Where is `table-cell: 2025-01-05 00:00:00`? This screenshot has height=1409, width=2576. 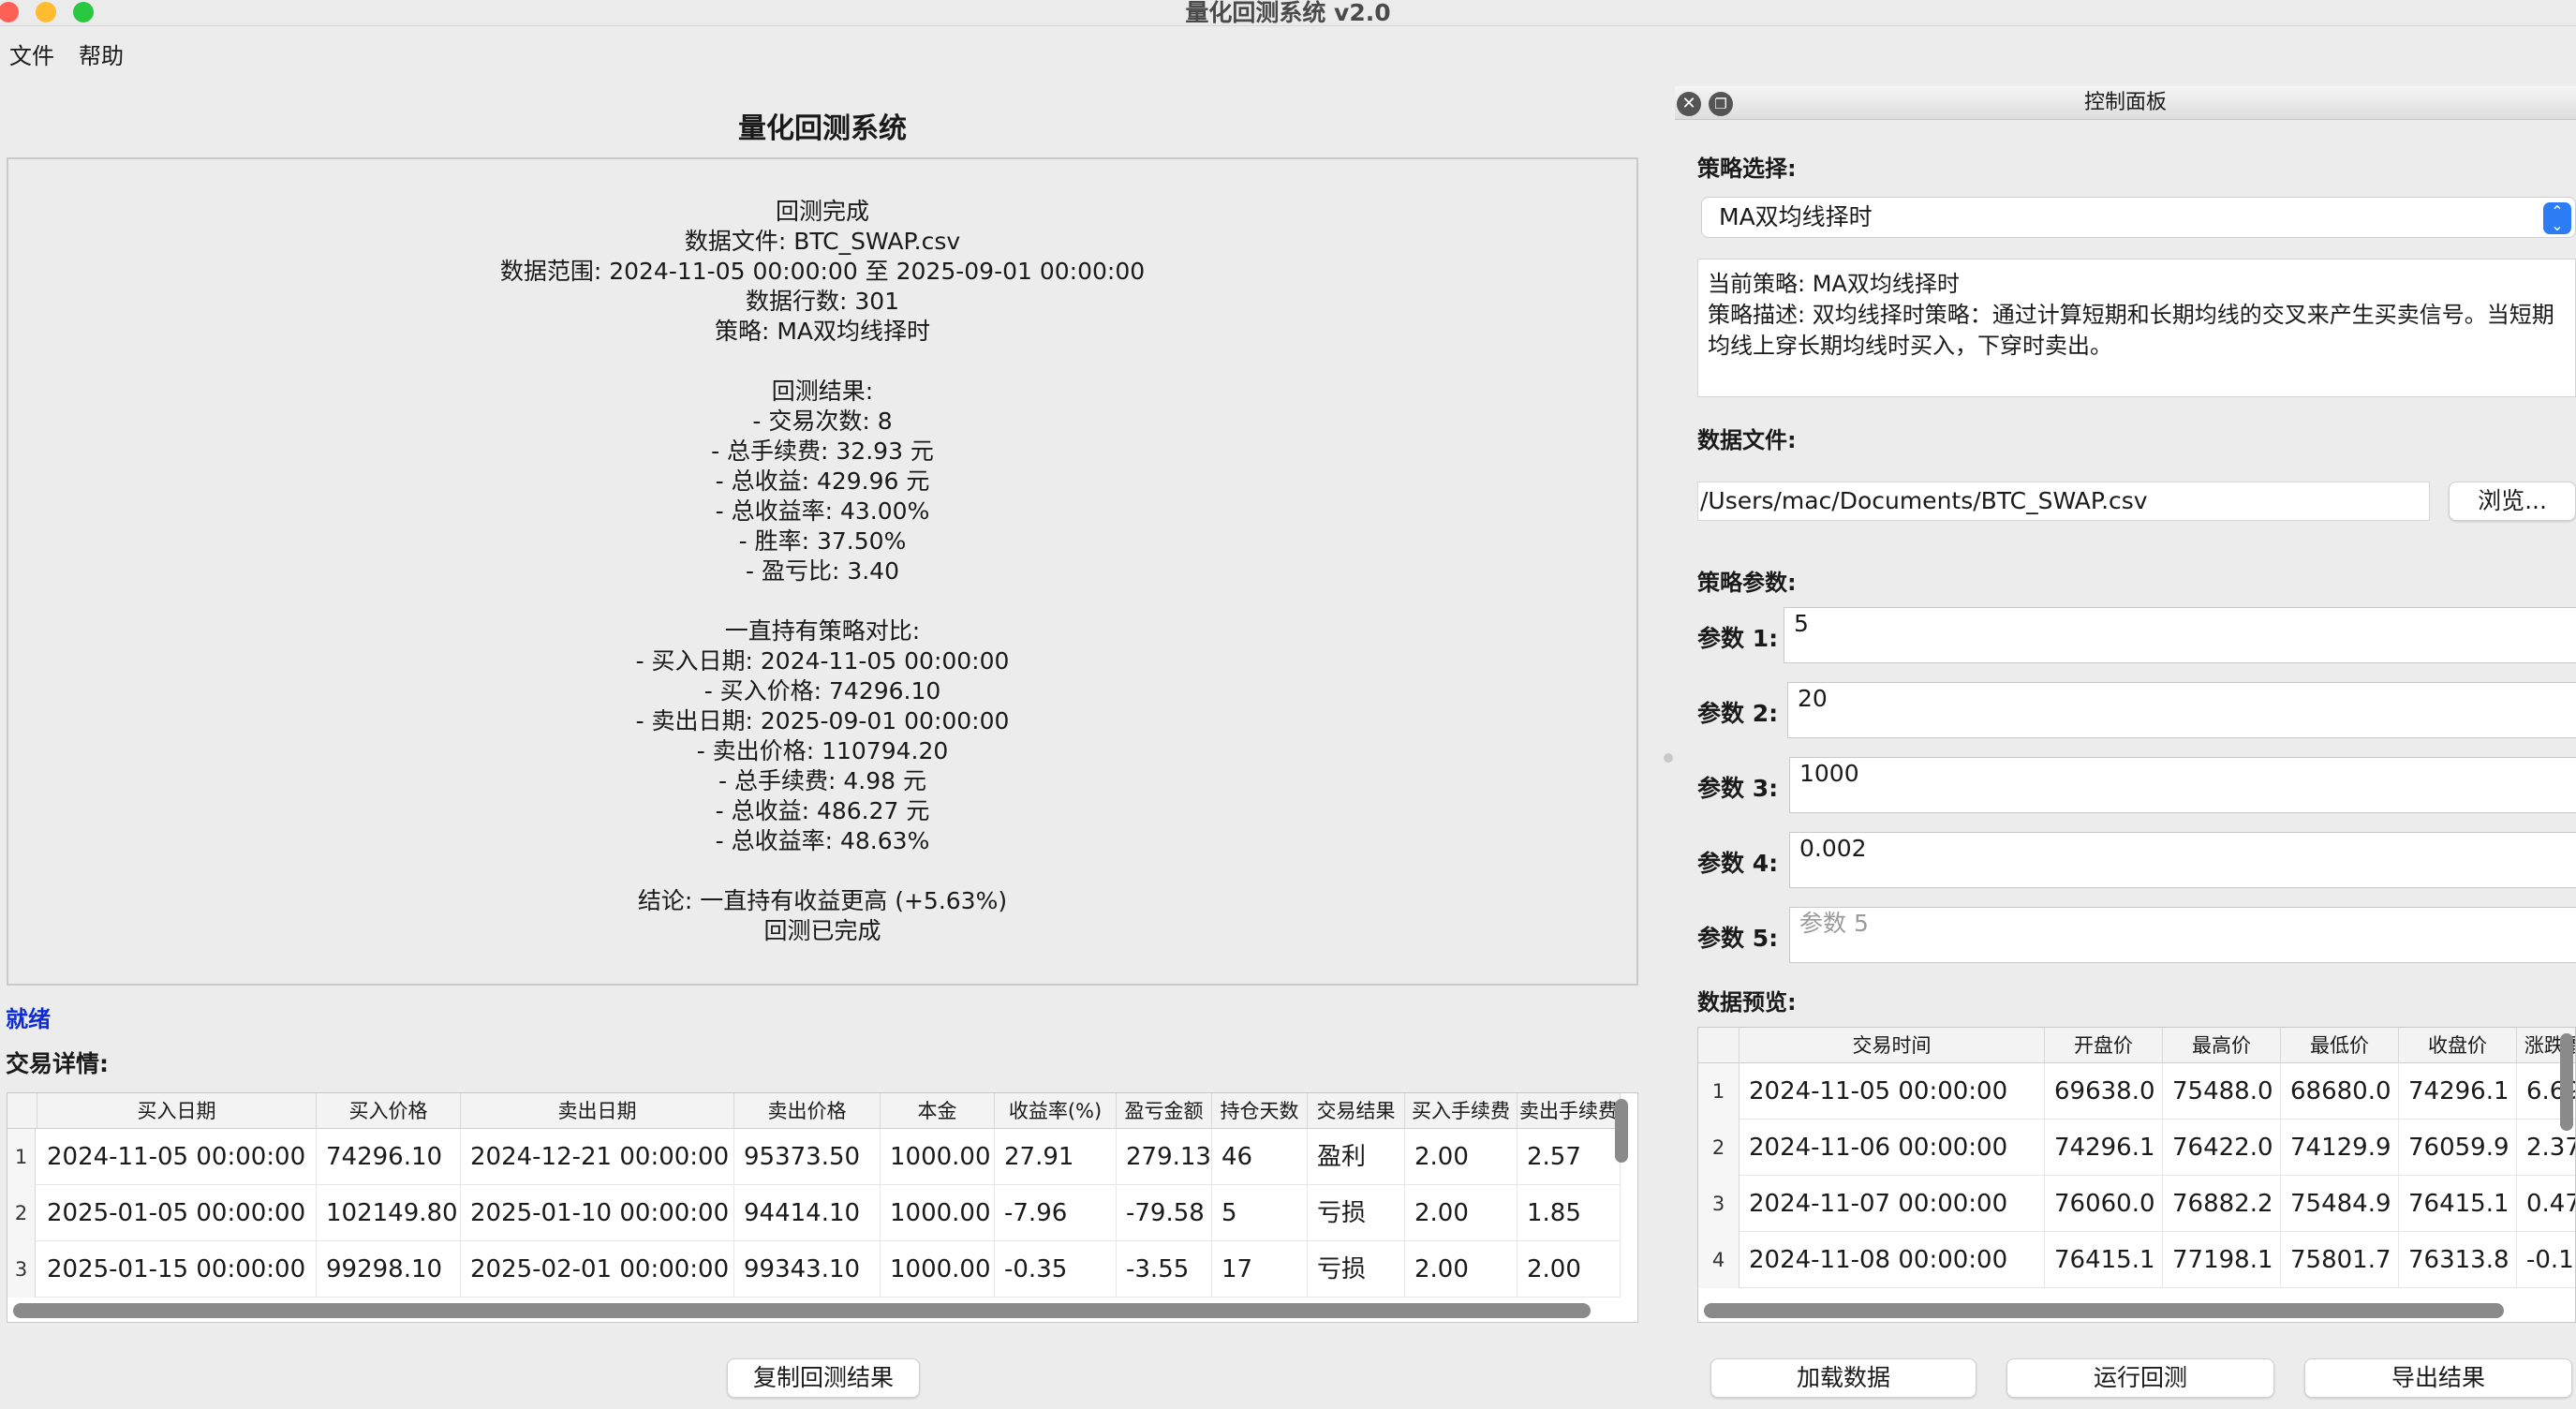 table-cell: 2025-01-05 00:00:00 is located at coordinates (177, 1213).